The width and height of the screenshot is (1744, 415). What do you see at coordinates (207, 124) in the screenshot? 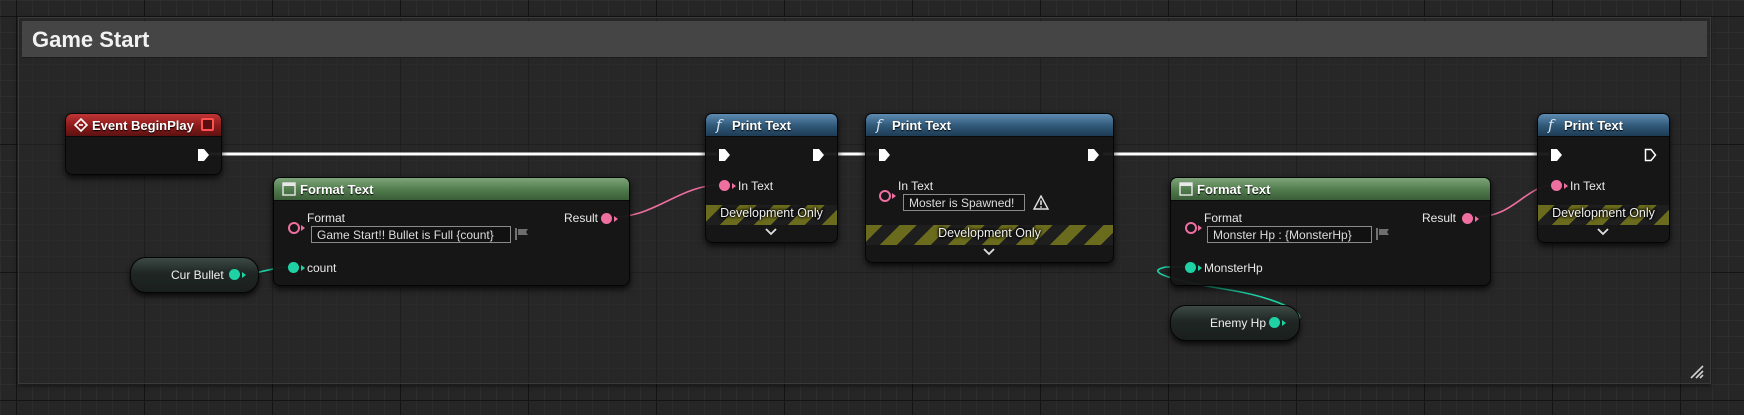
I see `stop-icon` at bounding box center [207, 124].